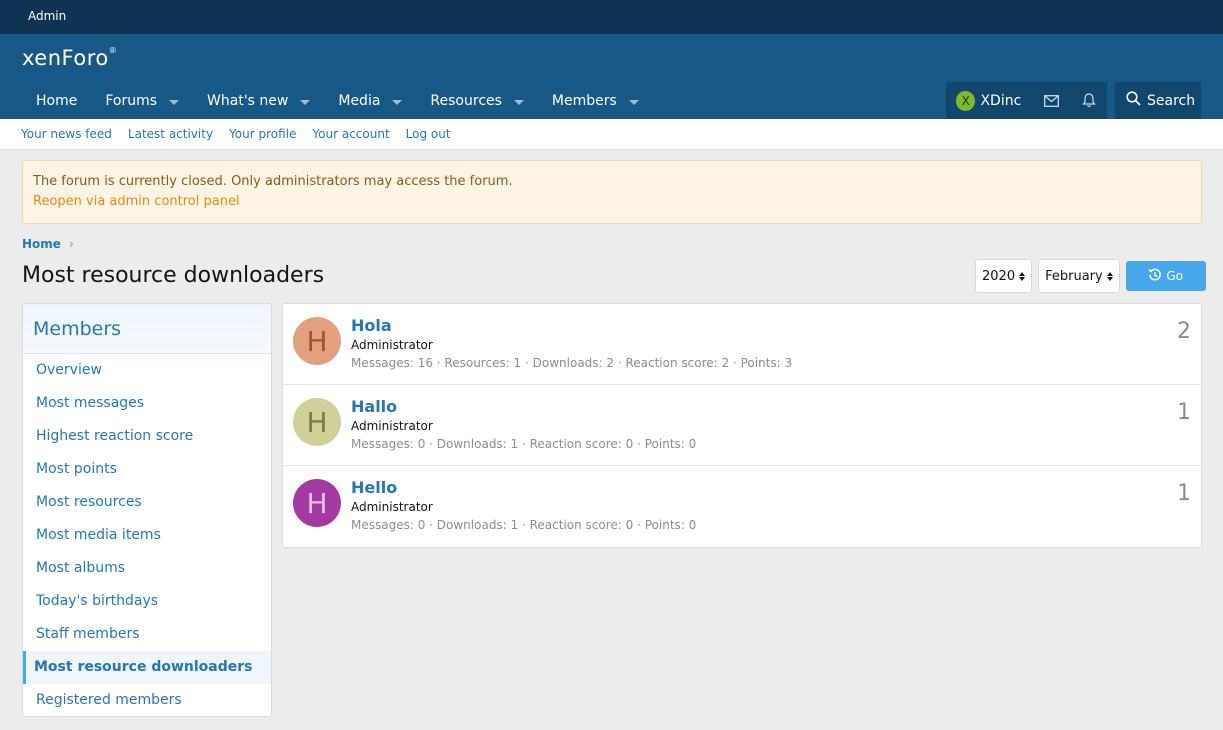  What do you see at coordinates (147, 502) in the screenshot?
I see `sidebar-item-most-resources: Most resources` at bounding box center [147, 502].